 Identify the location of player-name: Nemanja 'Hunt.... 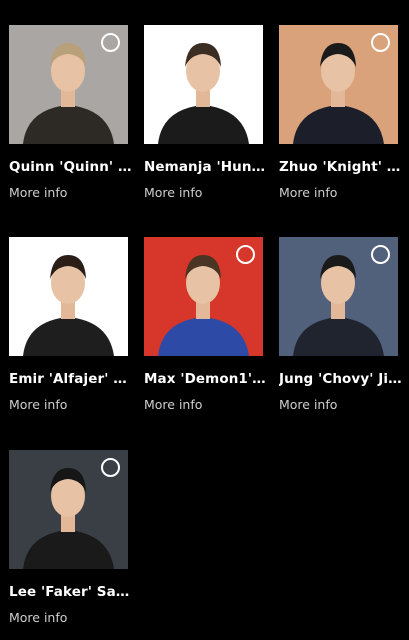
(206, 167).